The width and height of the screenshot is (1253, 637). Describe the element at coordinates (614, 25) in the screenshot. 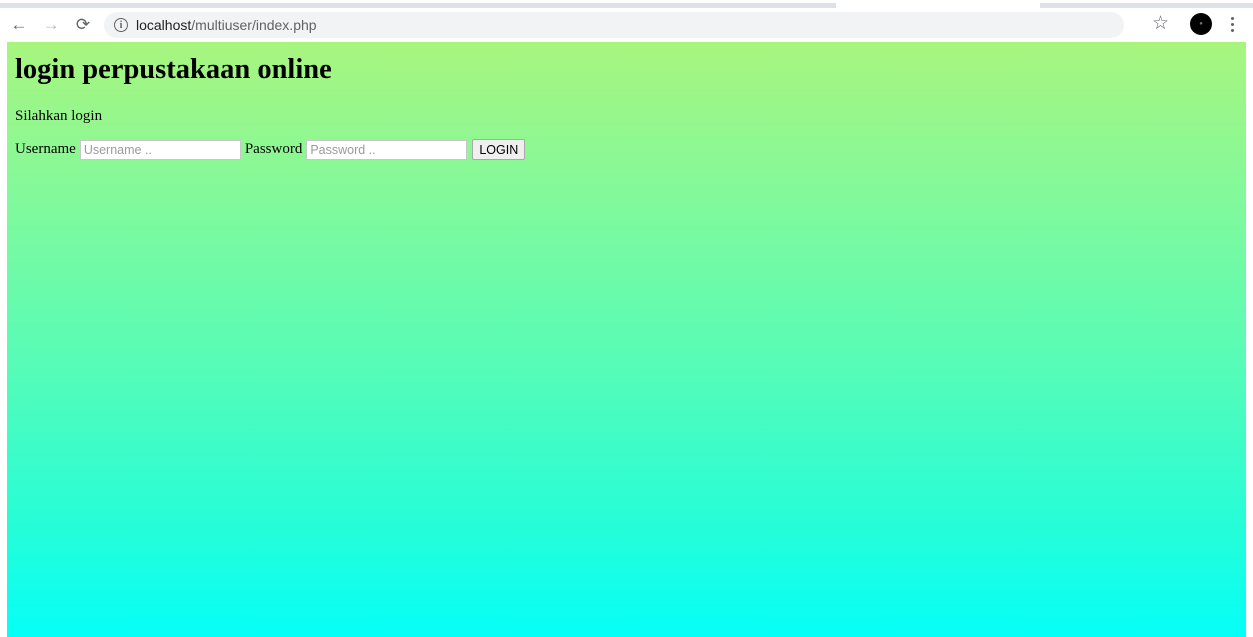

I see `address-bar: i localhost/multiuser/index.php` at that location.